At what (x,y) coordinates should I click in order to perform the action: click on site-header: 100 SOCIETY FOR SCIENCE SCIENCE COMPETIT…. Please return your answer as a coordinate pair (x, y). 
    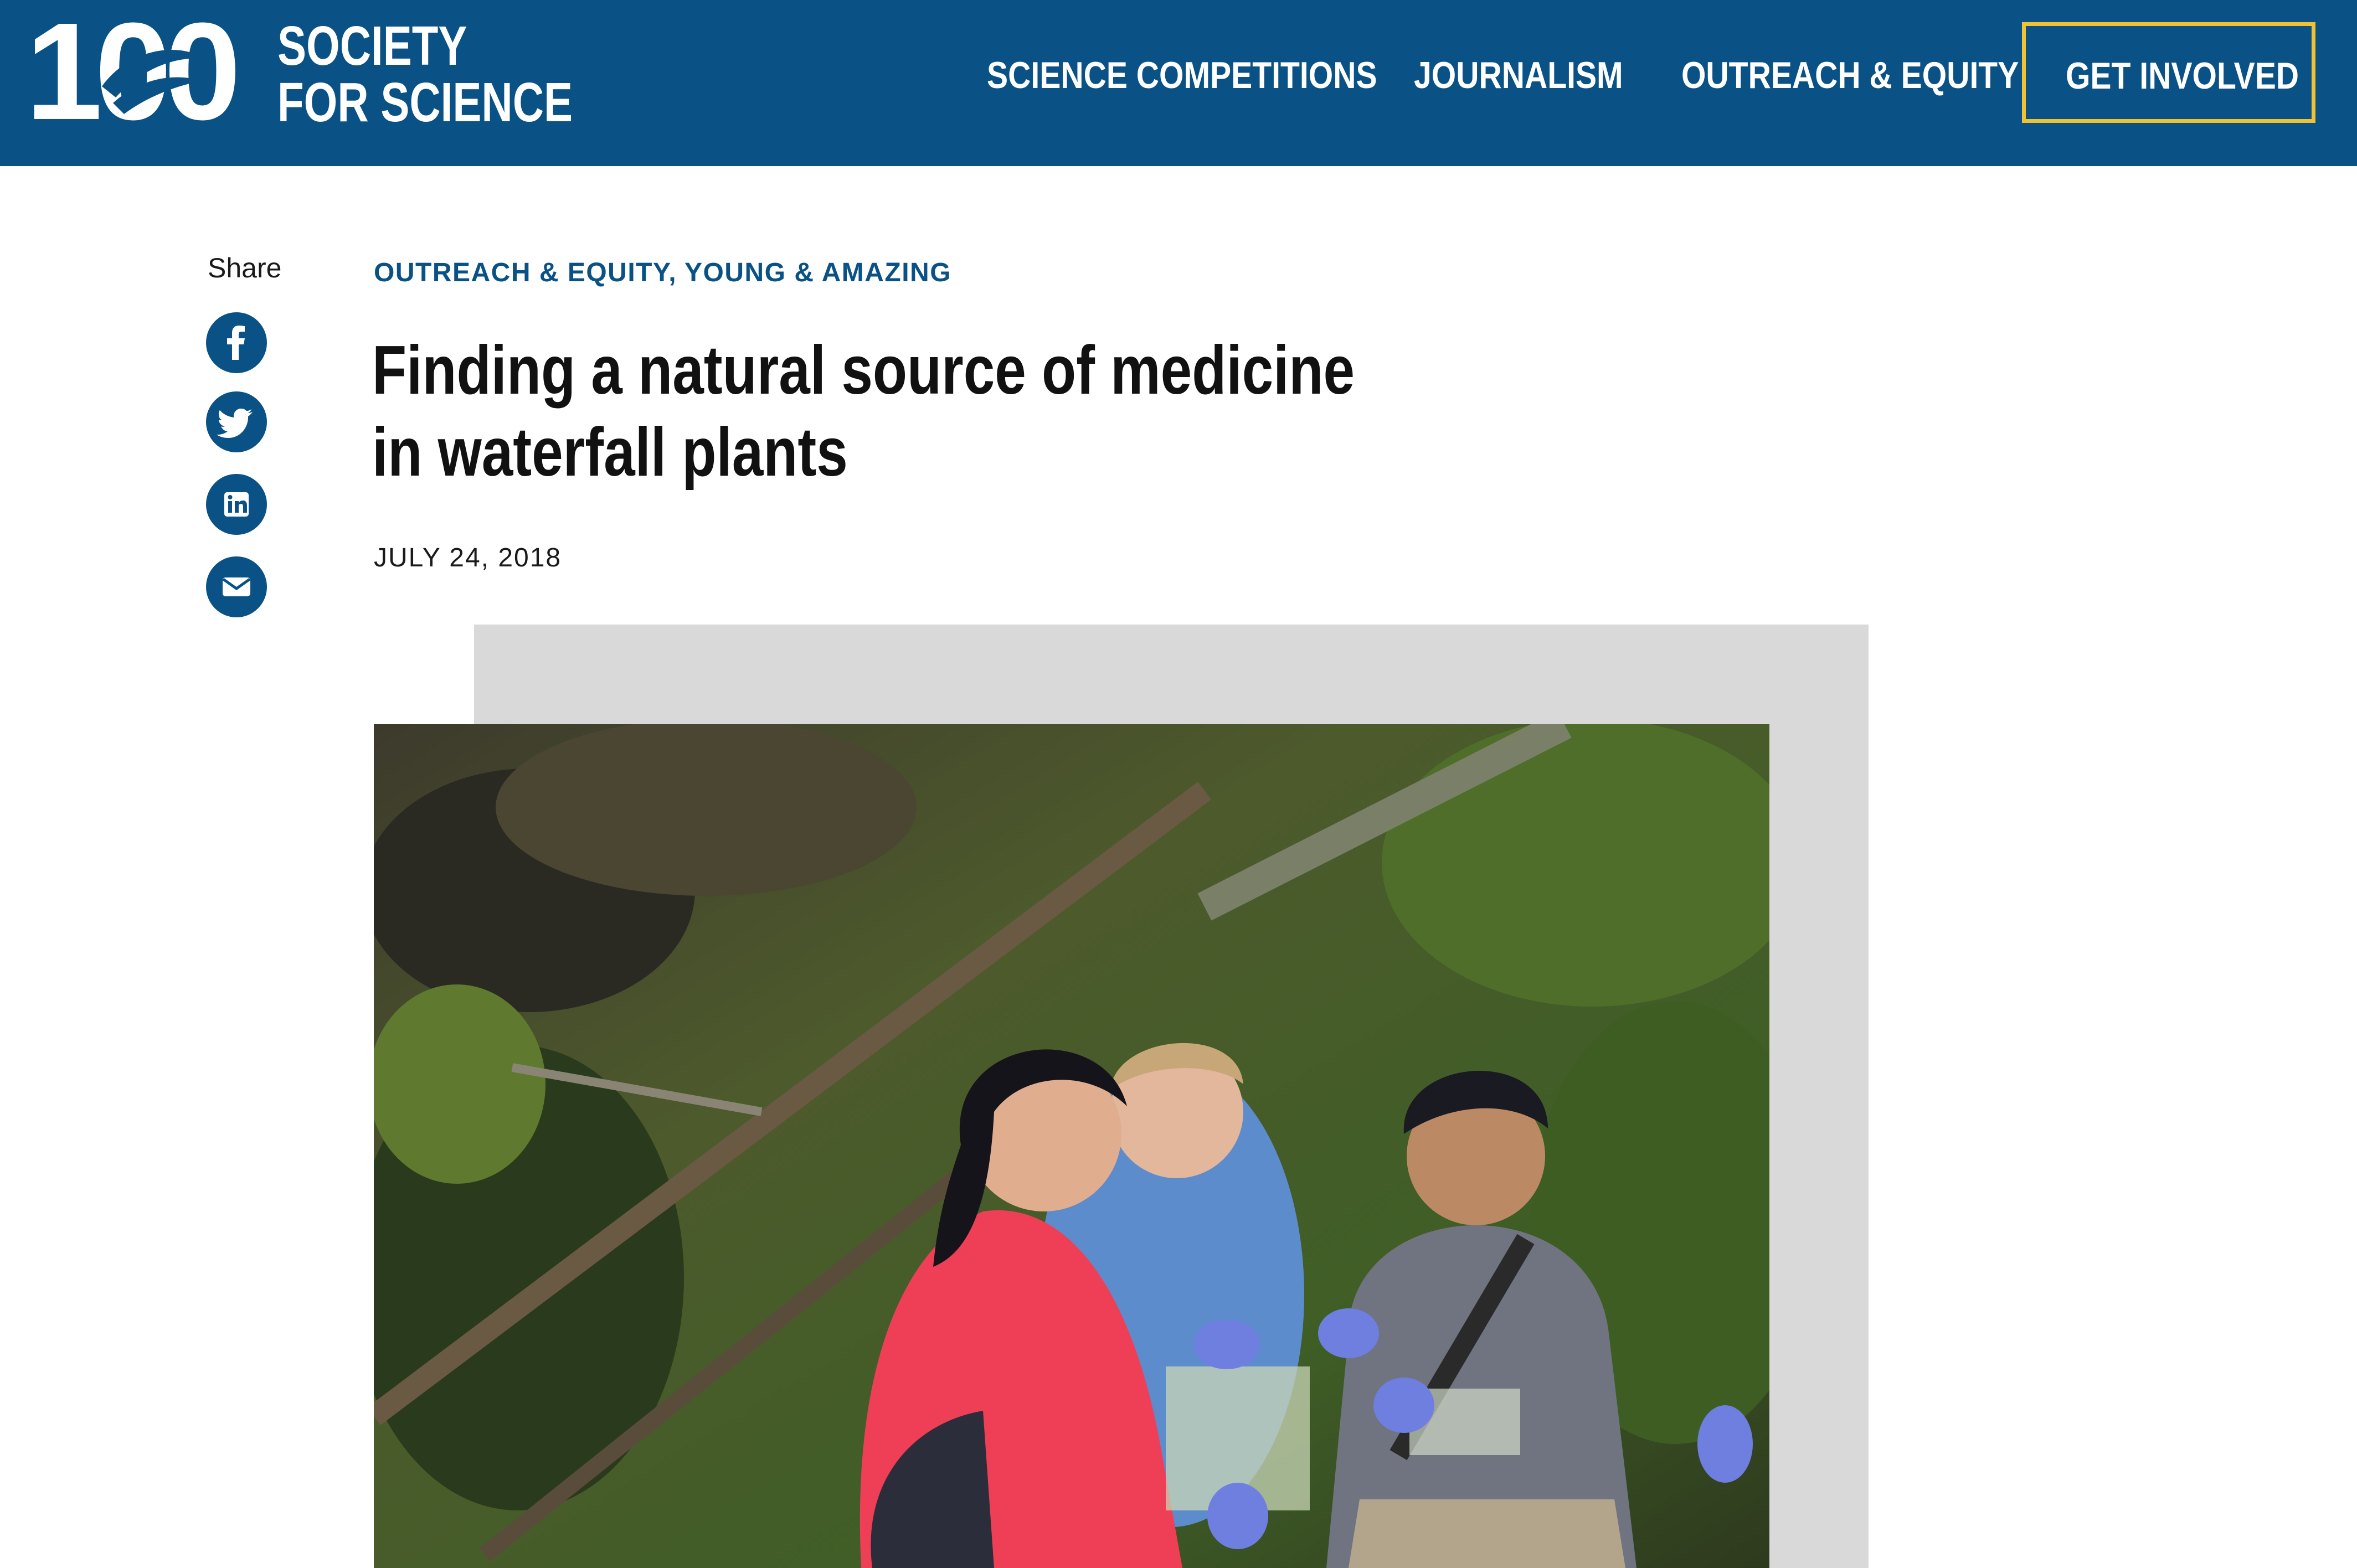
    Looking at the image, I should click on (1179, 83).